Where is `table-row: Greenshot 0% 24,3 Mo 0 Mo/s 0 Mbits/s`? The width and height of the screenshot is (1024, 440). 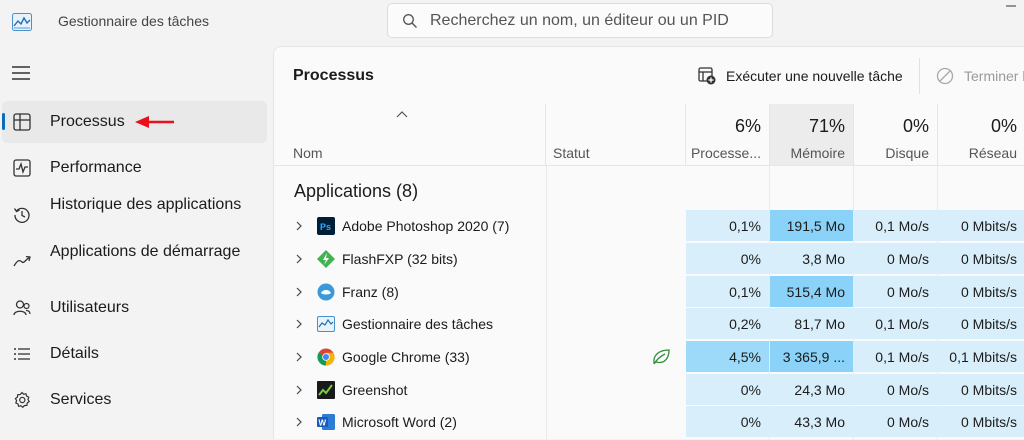
table-row: Greenshot 0% 24,3 Mo 0 Mo/s 0 Mbits/s is located at coordinates (649, 390).